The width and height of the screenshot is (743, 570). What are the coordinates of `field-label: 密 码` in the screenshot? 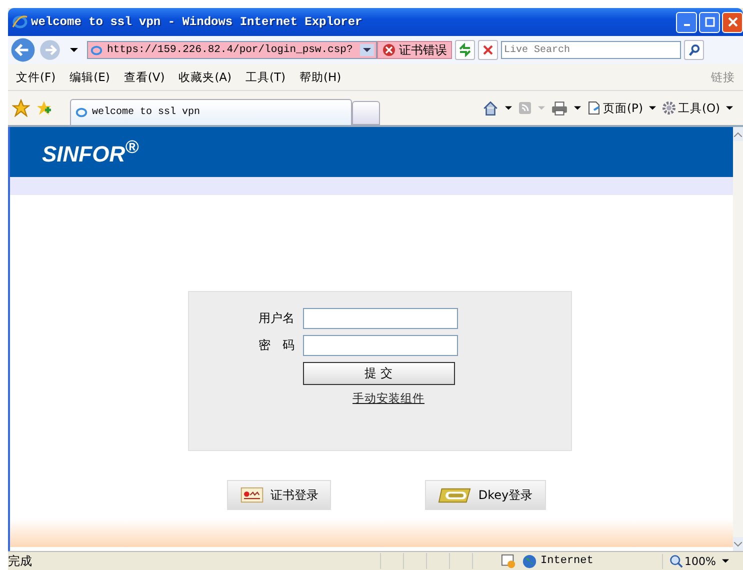 It's located at (276, 345).